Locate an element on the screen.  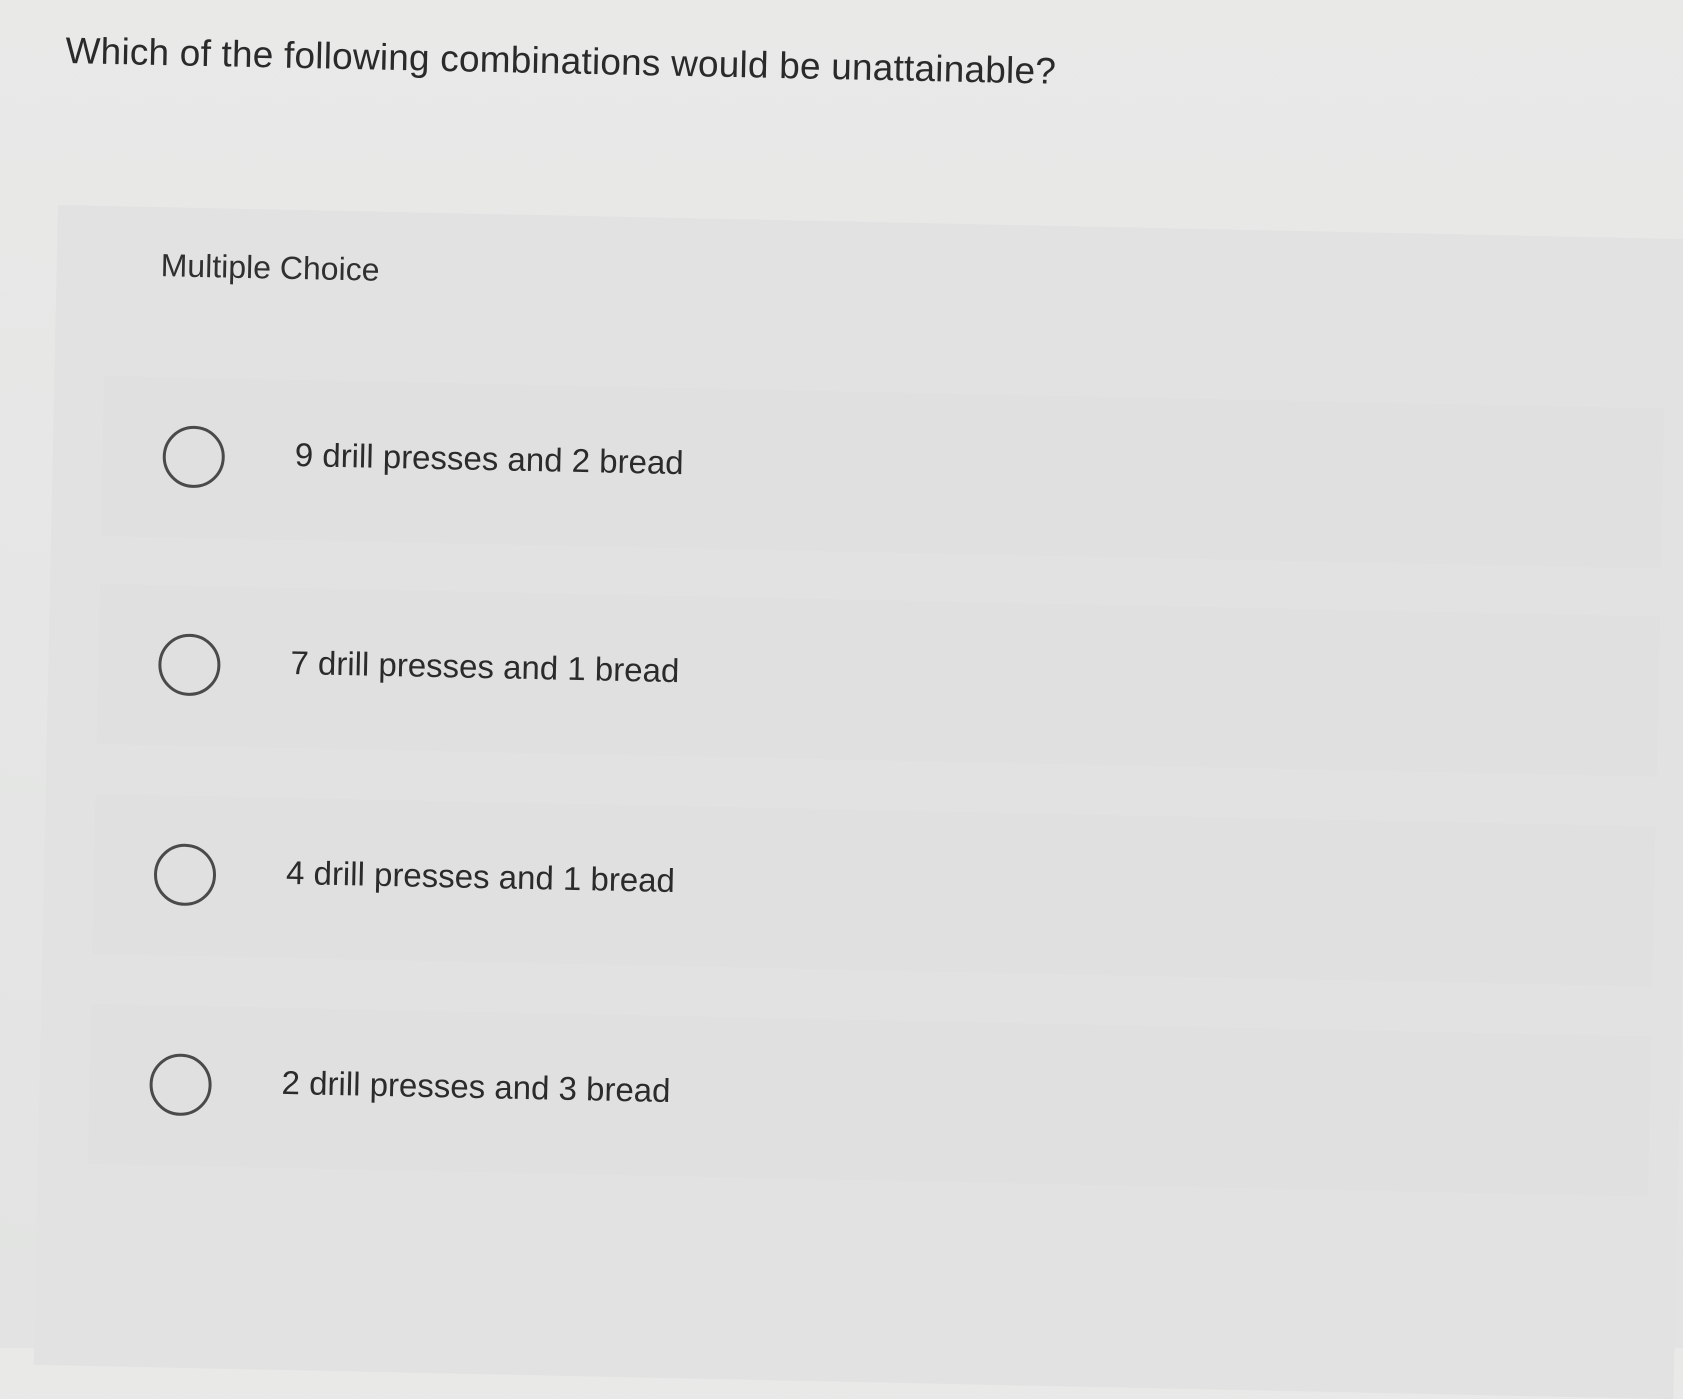
answer-option-label: 7 drill presses and 1 bread is located at coordinates (485, 666).